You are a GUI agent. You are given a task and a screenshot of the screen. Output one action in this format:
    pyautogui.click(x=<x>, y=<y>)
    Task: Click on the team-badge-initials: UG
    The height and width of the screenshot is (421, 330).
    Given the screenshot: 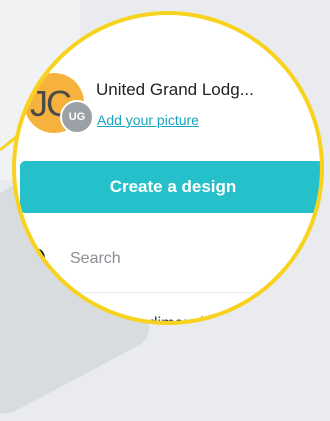 What is the action you would take?
    pyautogui.click(x=77, y=117)
    